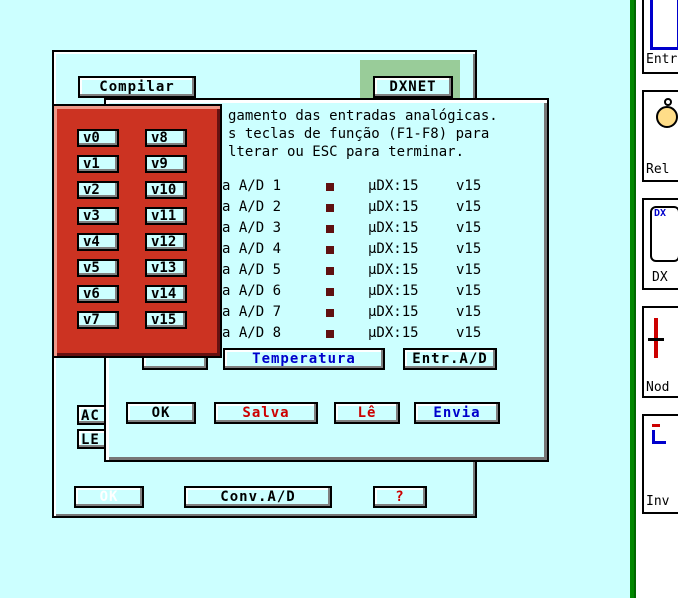 The width and height of the screenshot is (678, 598). What do you see at coordinates (98, 190) in the screenshot?
I see `variable-option: v2` at bounding box center [98, 190].